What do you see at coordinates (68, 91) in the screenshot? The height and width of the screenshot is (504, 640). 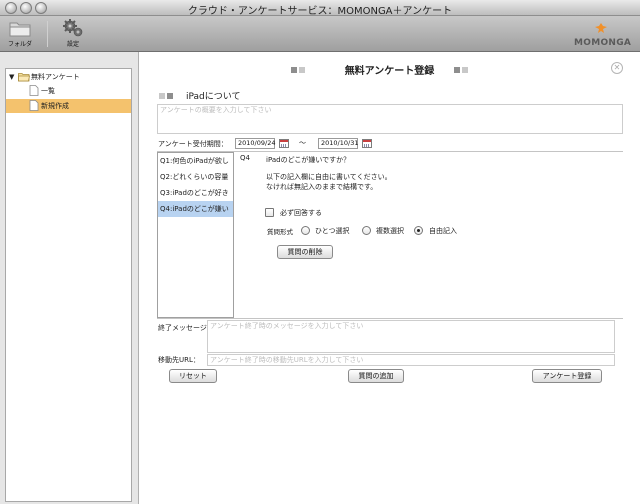 I see `sidebar-item-list: 一覧` at bounding box center [68, 91].